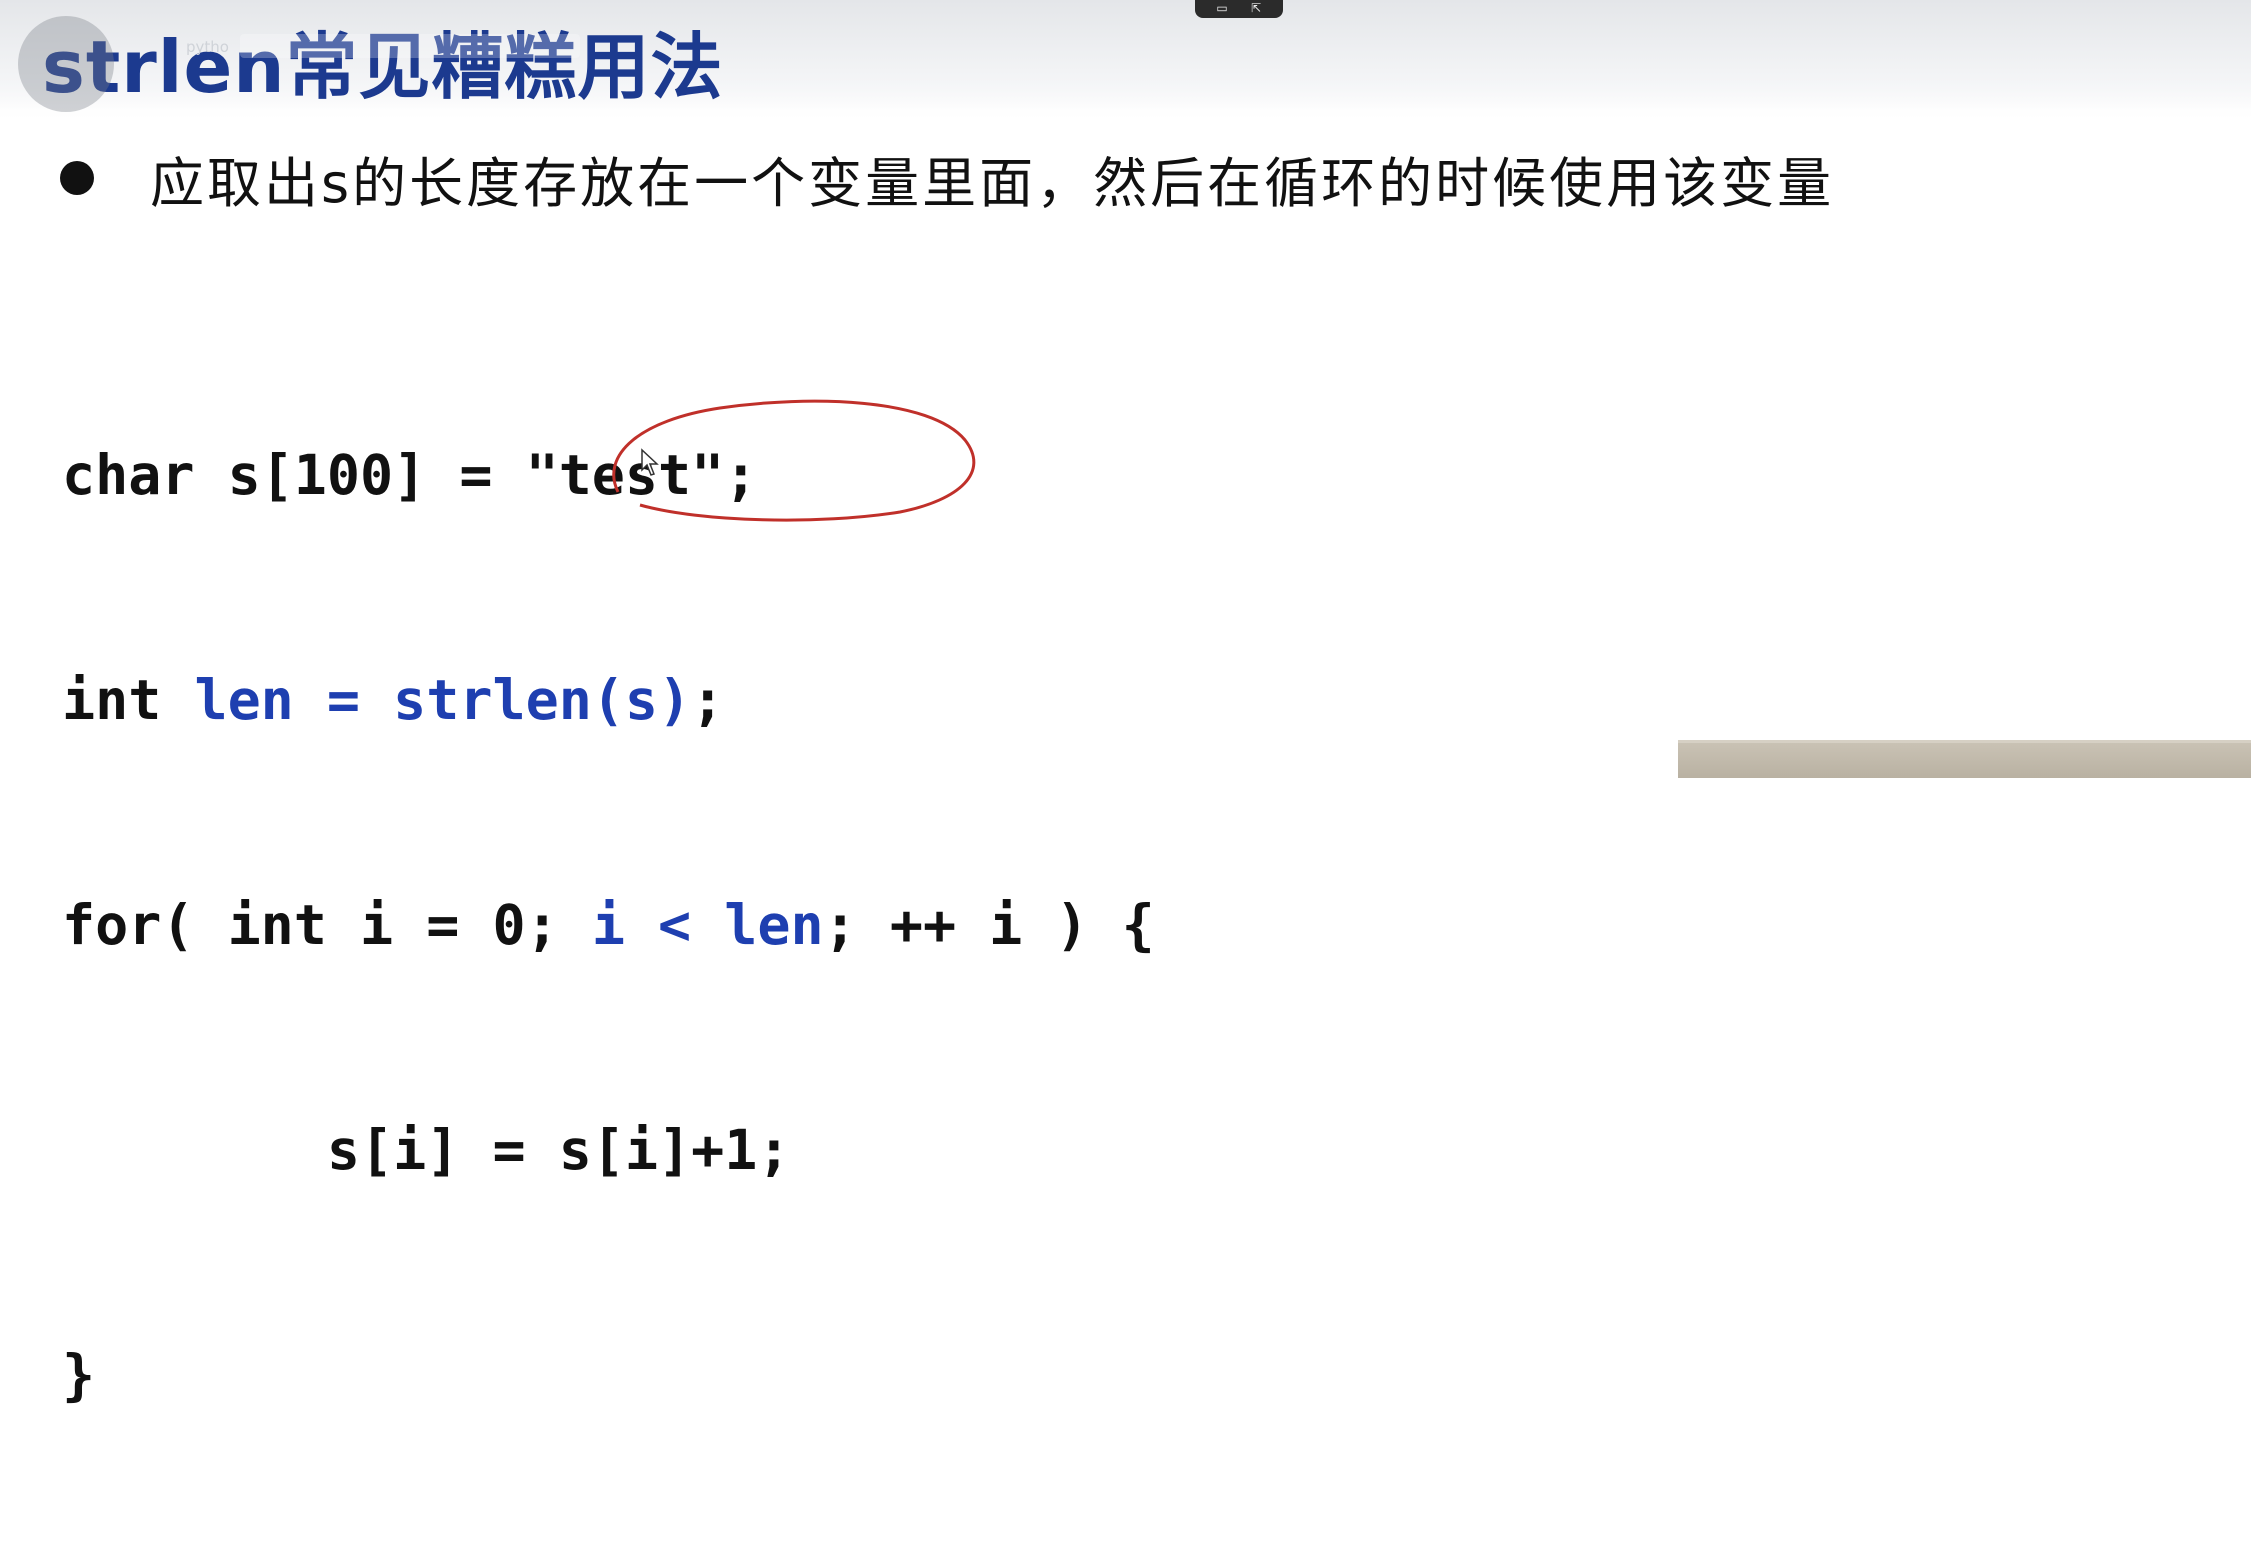 The image size is (2251, 1550). Describe the element at coordinates (207, 47) in the screenshot. I see `overlay-label: pytho` at that location.